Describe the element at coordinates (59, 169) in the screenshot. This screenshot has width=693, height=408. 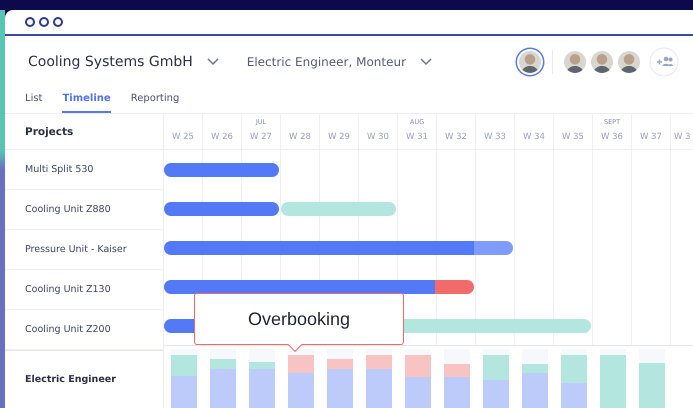
I see `project-name: Multi Split 530` at that location.